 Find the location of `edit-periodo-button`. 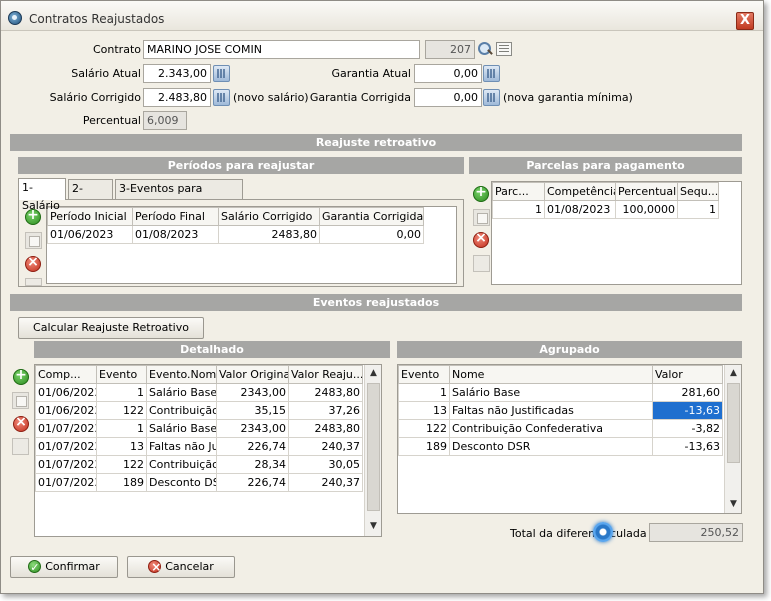

edit-periodo-button is located at coordinates (33, 240).